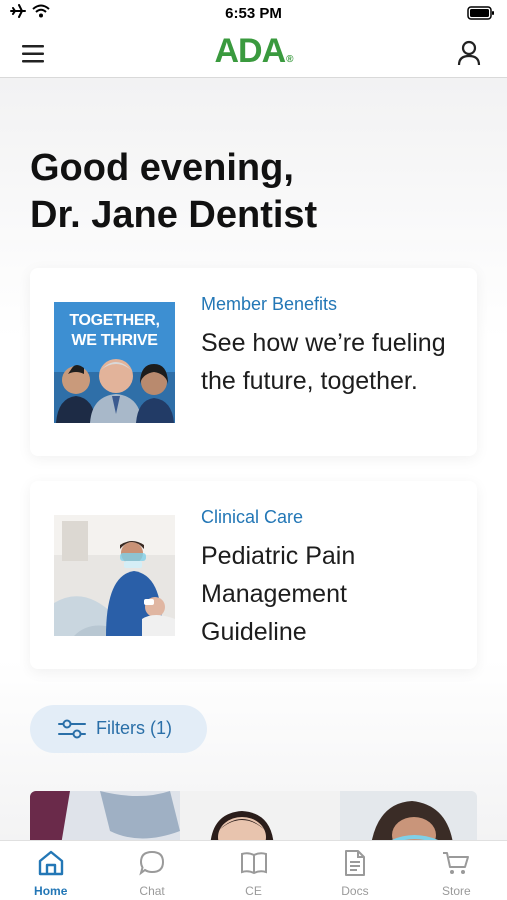  I want to click on tab-home: Home, so click(50, 870).